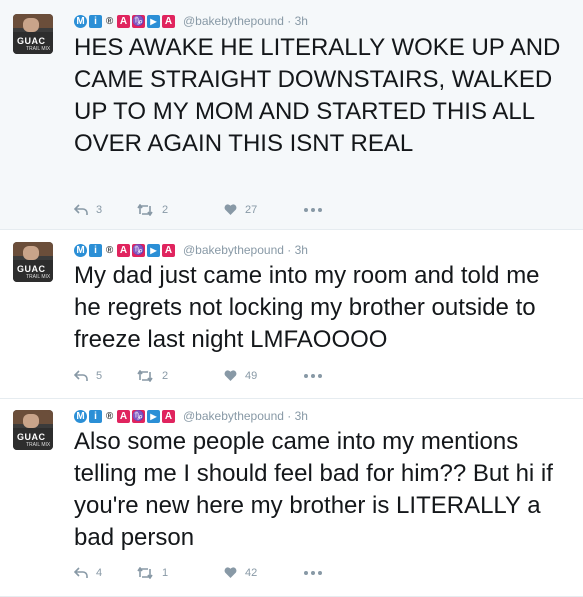 Image resolution: width=583 pixels, height=597 pixels. What do you see at coordinates (165, 573) in the screenshot?
I see `retweet-count: 1` at bounding box center [165, 573].